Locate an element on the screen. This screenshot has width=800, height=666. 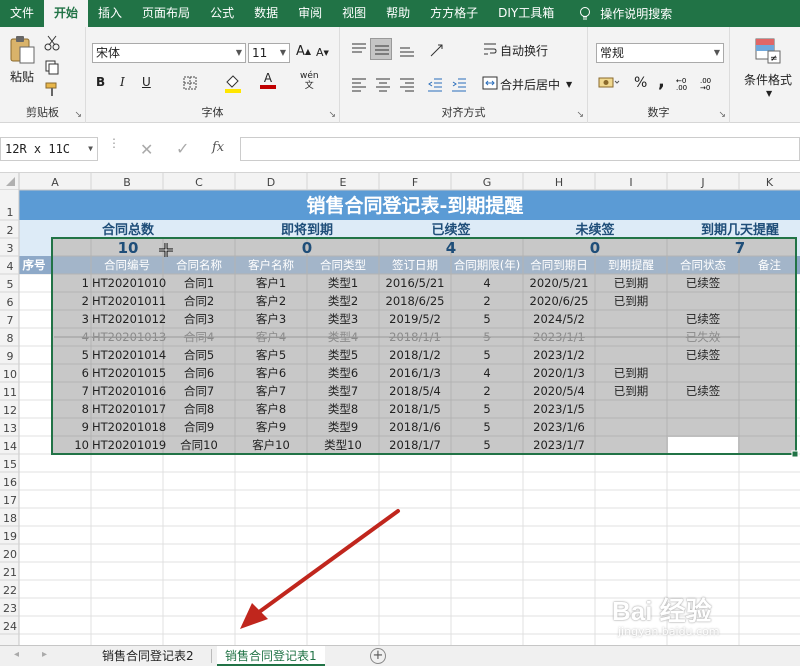
grip-icon: ⋮ is located at coordinates (114, 143).